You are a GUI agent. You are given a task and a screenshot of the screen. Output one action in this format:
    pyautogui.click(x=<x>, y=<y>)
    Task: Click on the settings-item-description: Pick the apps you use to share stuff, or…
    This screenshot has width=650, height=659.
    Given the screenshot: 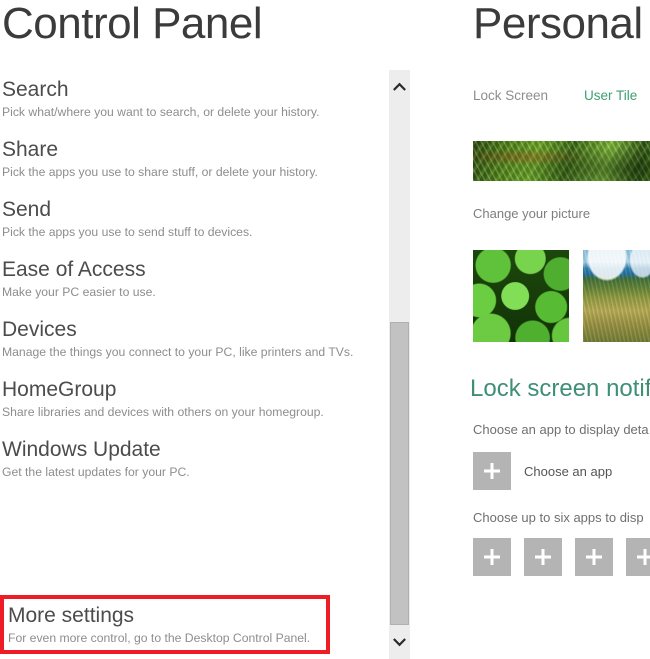 What is the action you would take?
    pyautogui.click(x=160, y=172)
    